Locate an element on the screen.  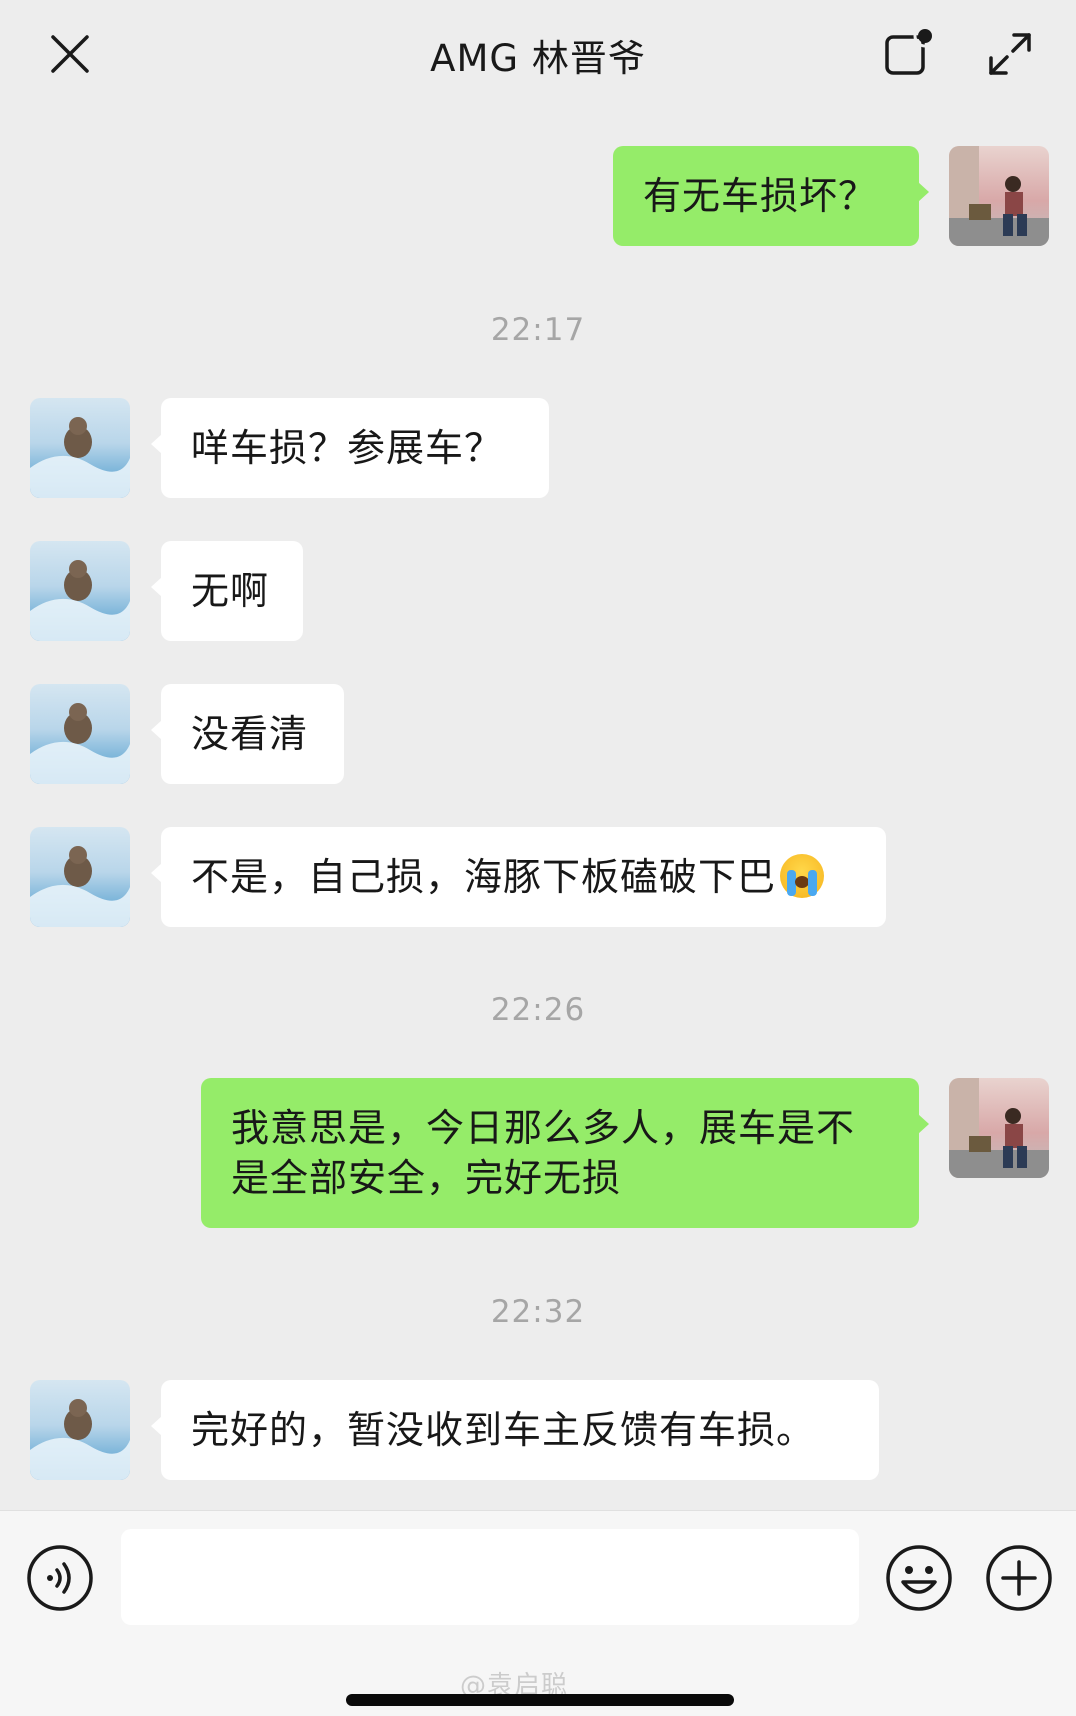
voice-button is located at coordinates (60, 1578).